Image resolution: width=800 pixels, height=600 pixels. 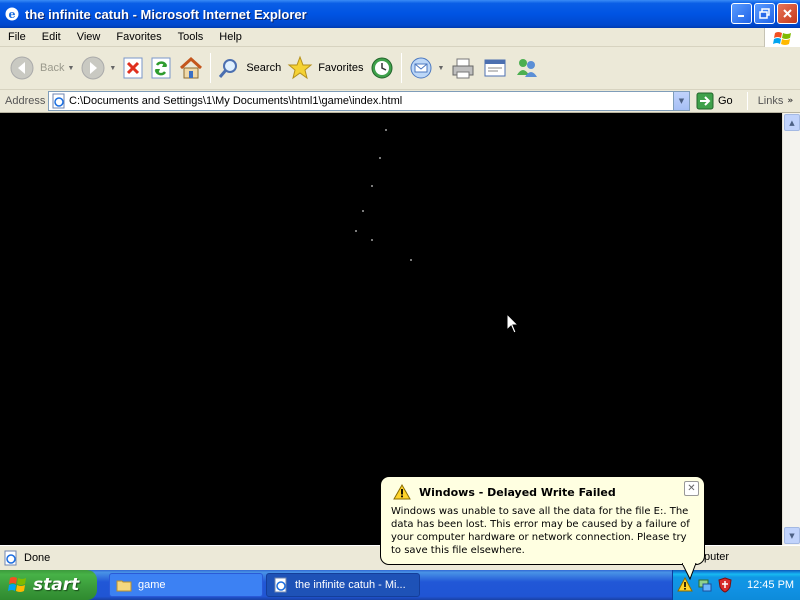 I want to click on scroll-down-button: ▼, so click(x=792, y=535).